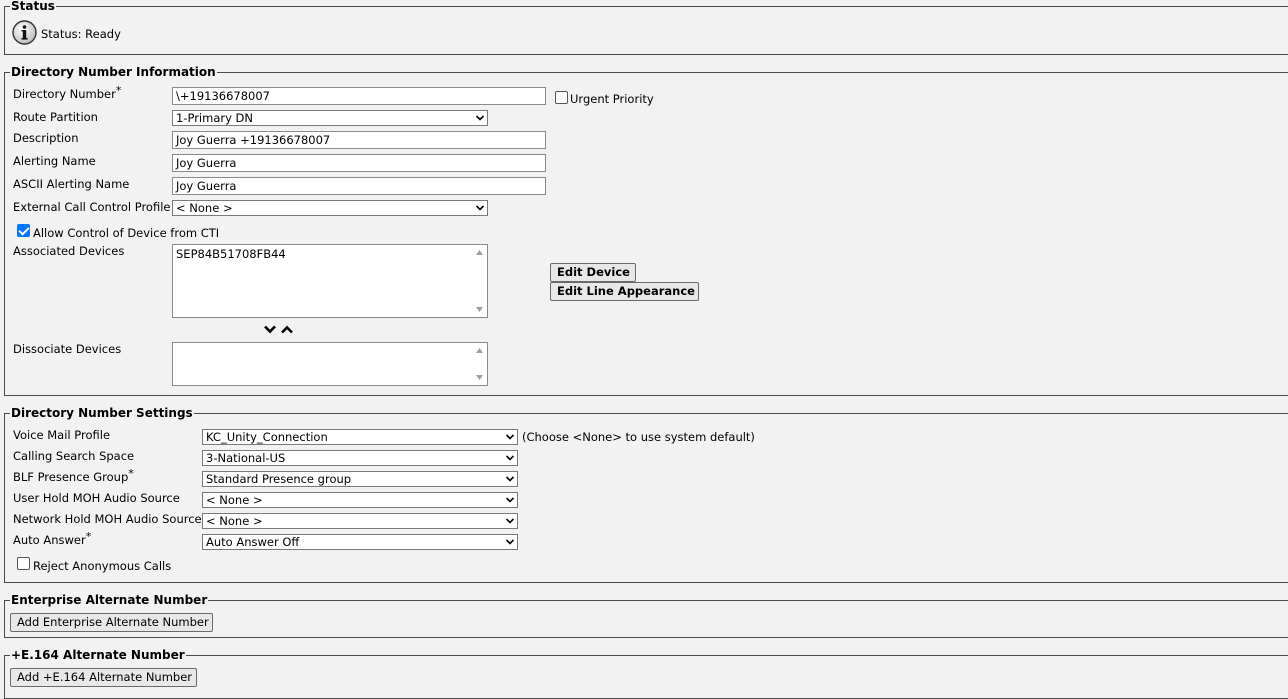 This screenshot has width=1288, height=699. What do you see at coordinates (33, 6) in the screenshot?
I see `status-legend: Status` at bounding box center [33, 6].